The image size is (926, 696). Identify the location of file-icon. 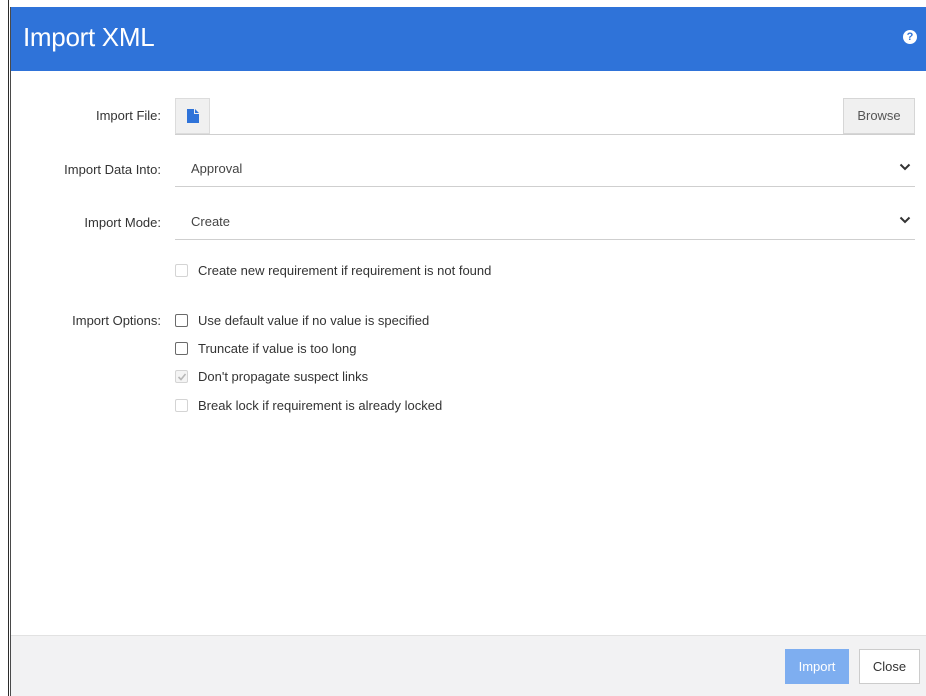
(193, 116).